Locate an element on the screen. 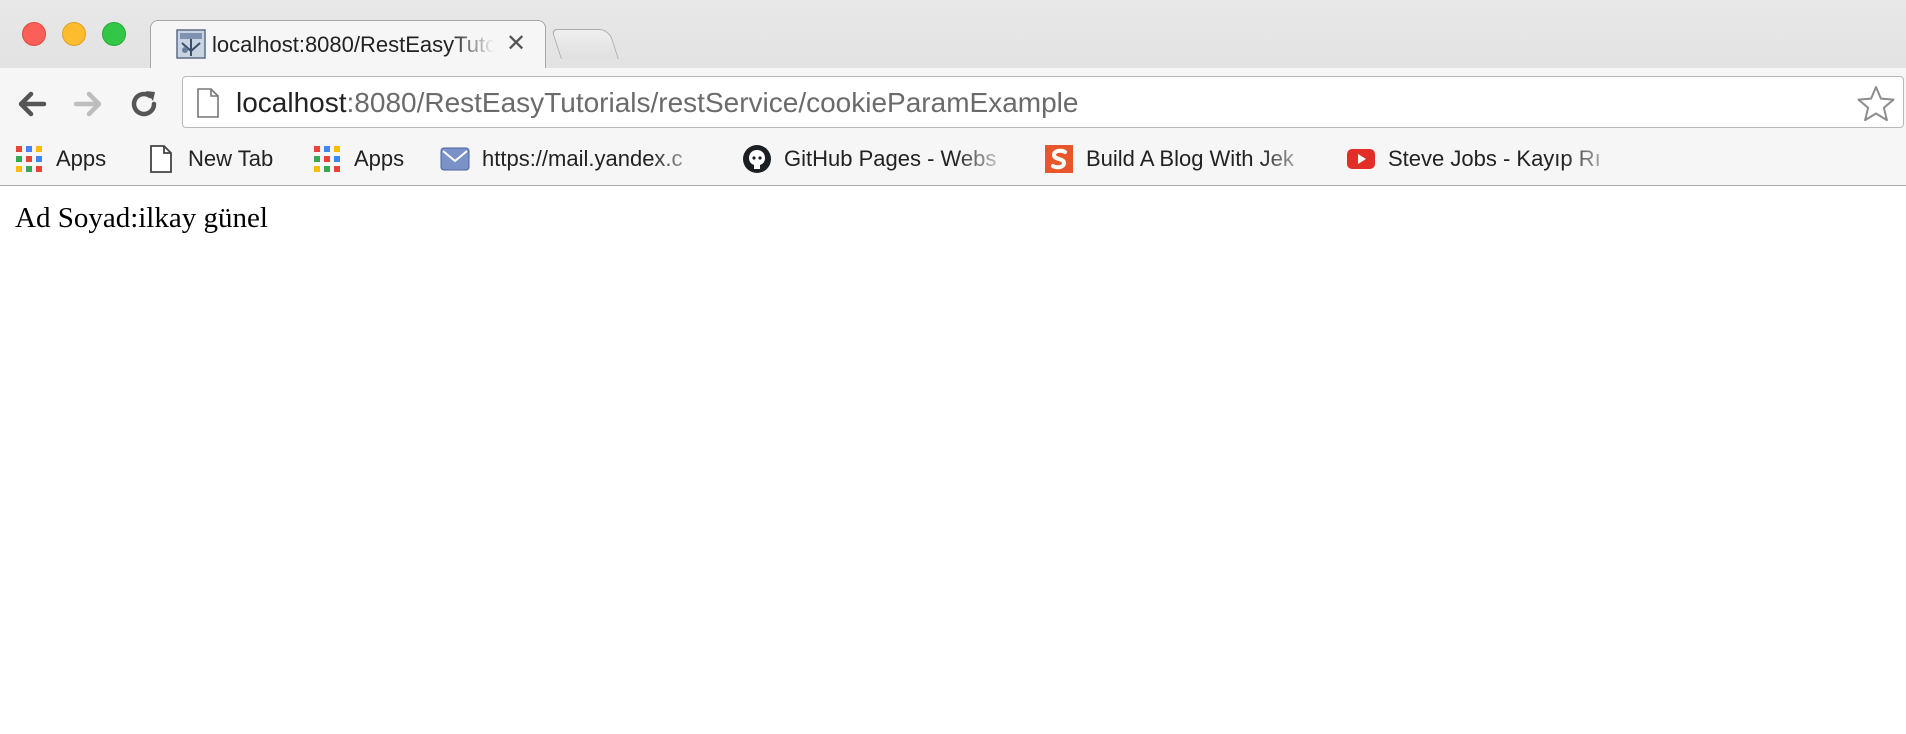 The width and height of the screenshot is (1906, 734). mail-envelope-icon is located at coordinates (455, 159).